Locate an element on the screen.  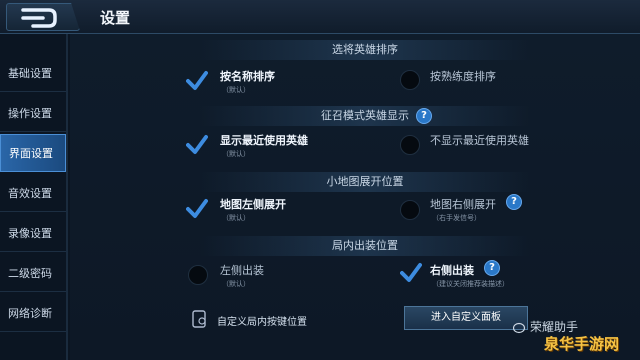
sidebar-item-label: 界面设置 is located at coordinates (31, 153).